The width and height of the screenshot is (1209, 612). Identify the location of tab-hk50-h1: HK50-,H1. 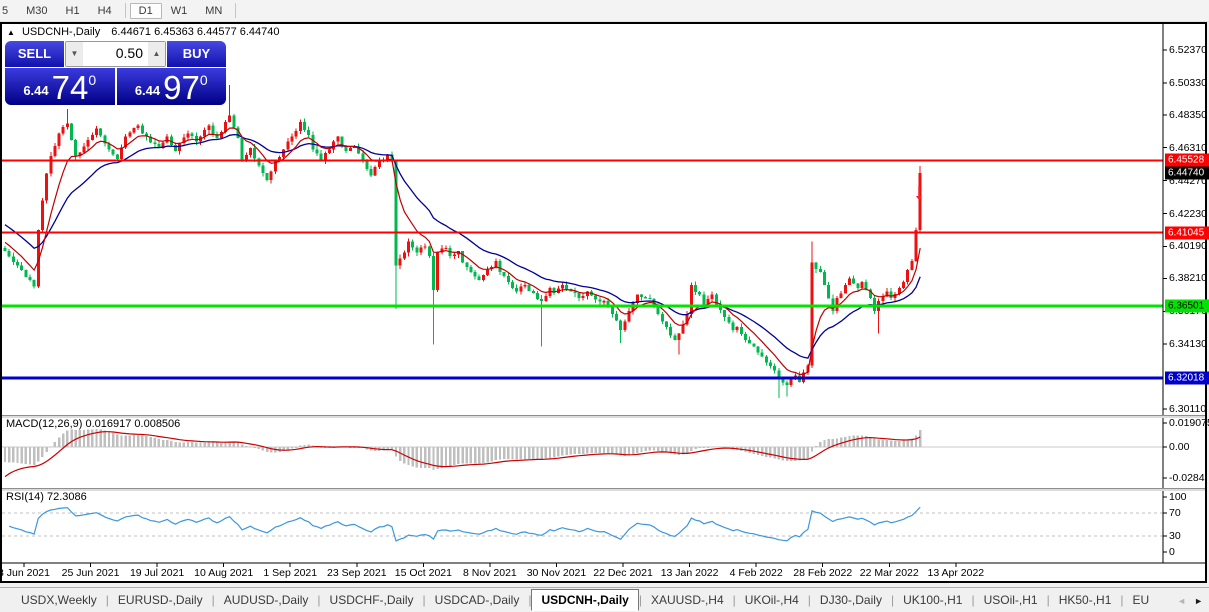
(1085, 600).